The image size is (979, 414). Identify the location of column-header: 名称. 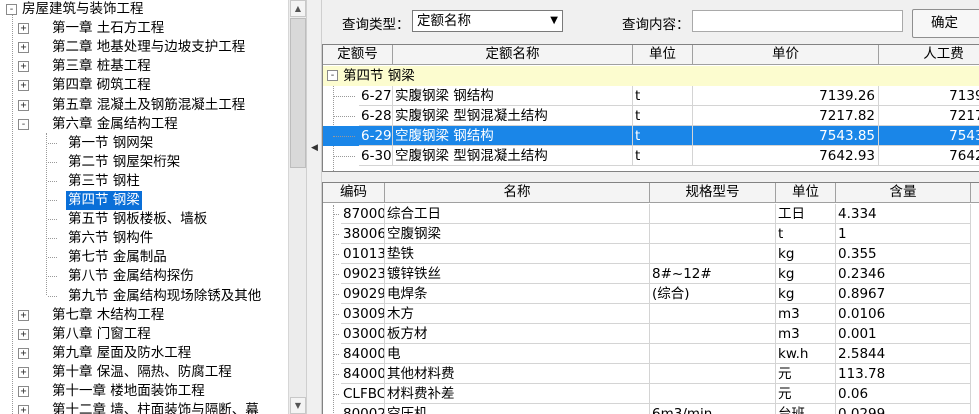
(517, 193).